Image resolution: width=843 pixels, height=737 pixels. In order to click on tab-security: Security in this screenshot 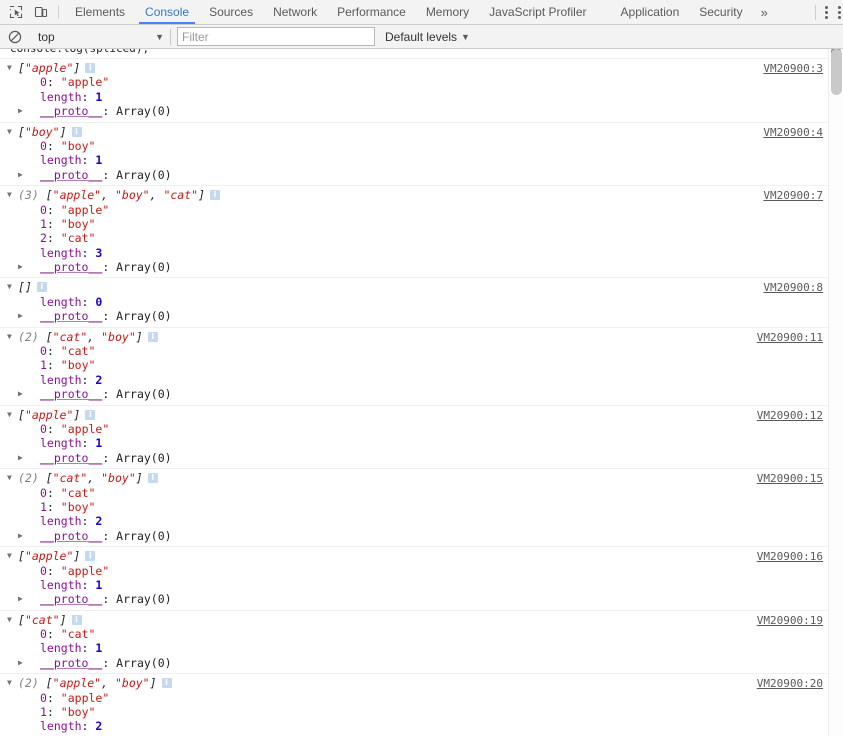, I will do `click(720, 12)`.